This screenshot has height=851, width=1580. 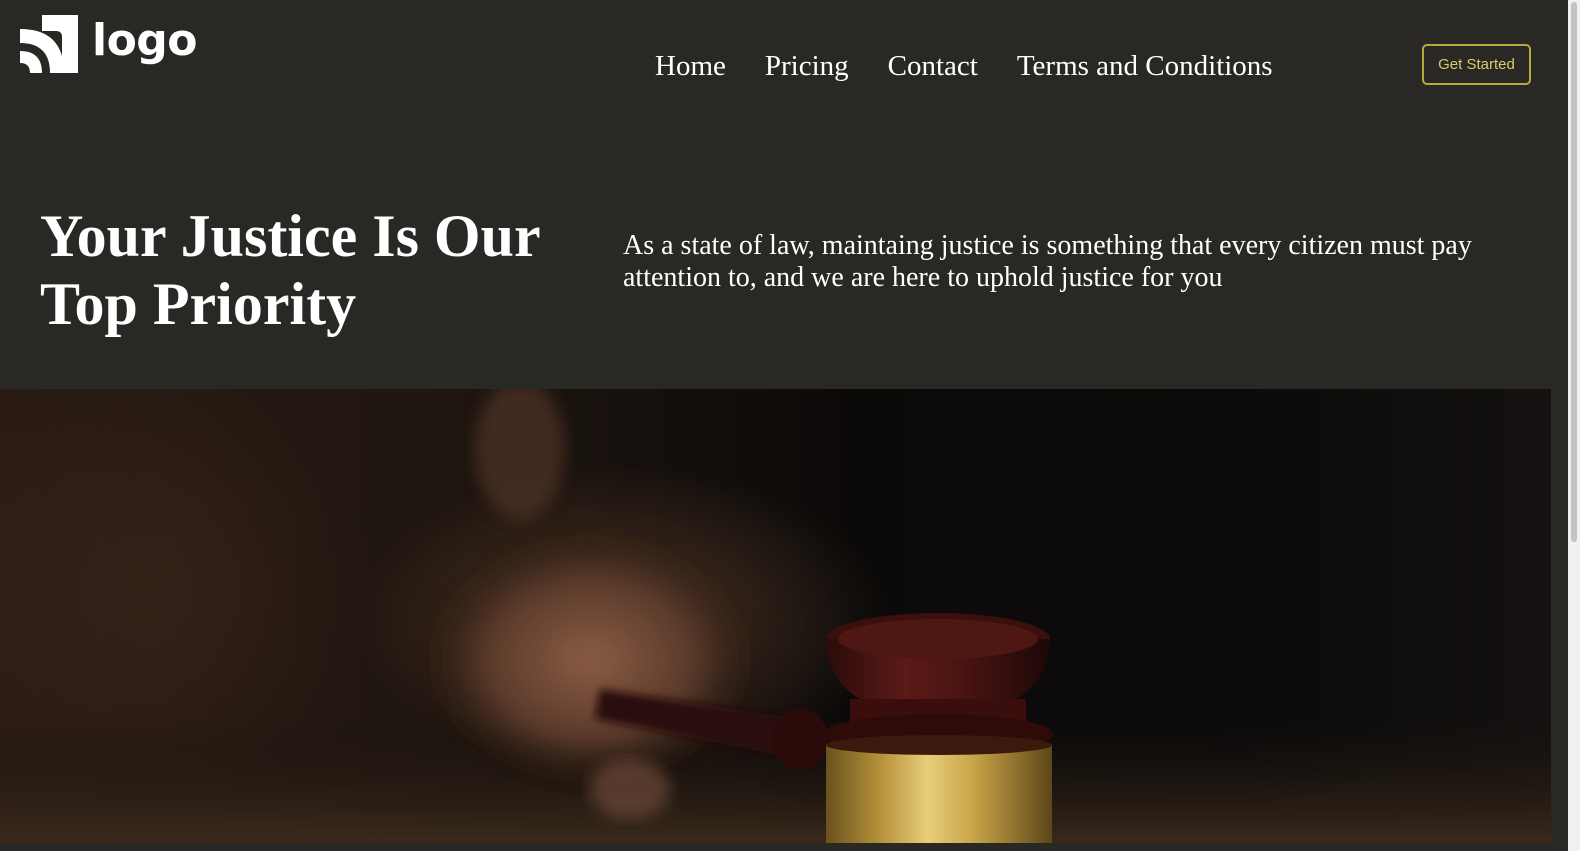 I want to click on nav-contact-link: Contact, so click(x=933, y=66).